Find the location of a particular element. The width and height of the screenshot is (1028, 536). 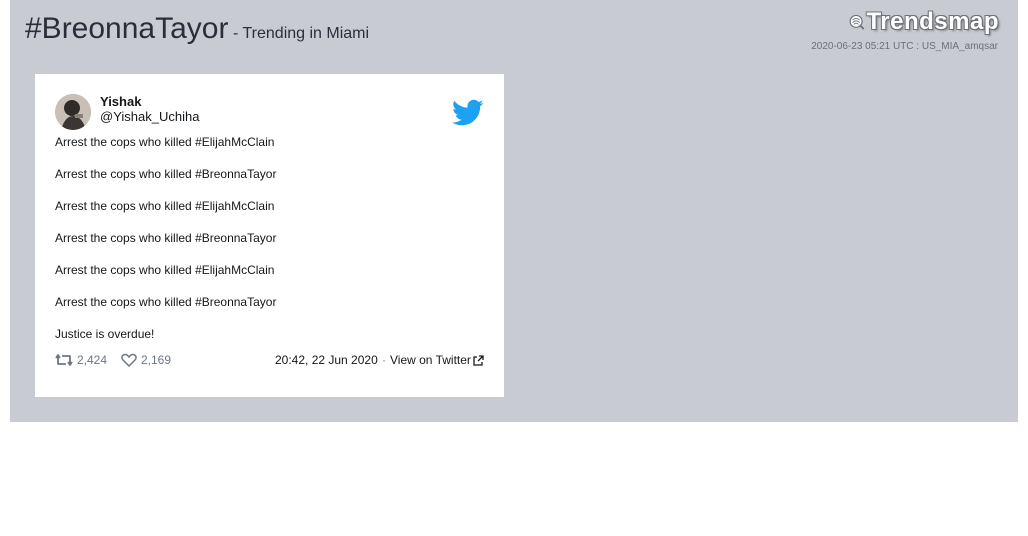

retweet-count: 2,424 is located at coordinates (92, 360).